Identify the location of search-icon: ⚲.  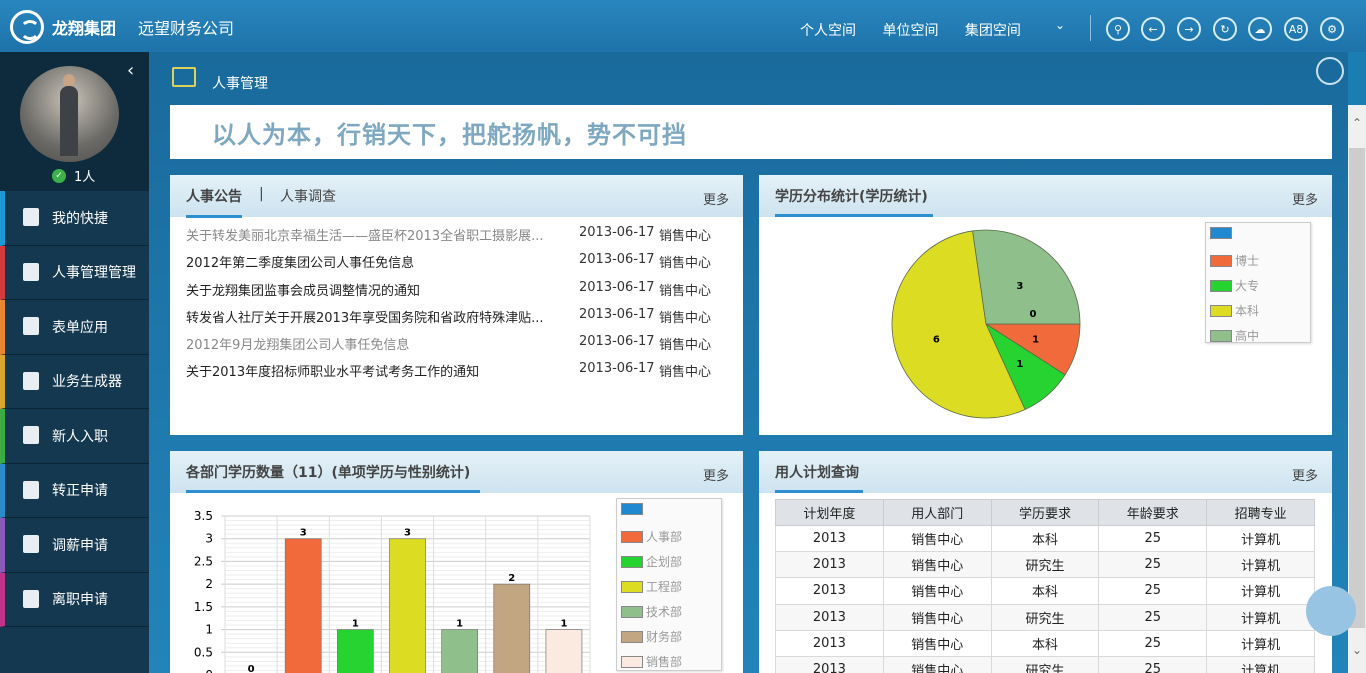
(1118, 29).